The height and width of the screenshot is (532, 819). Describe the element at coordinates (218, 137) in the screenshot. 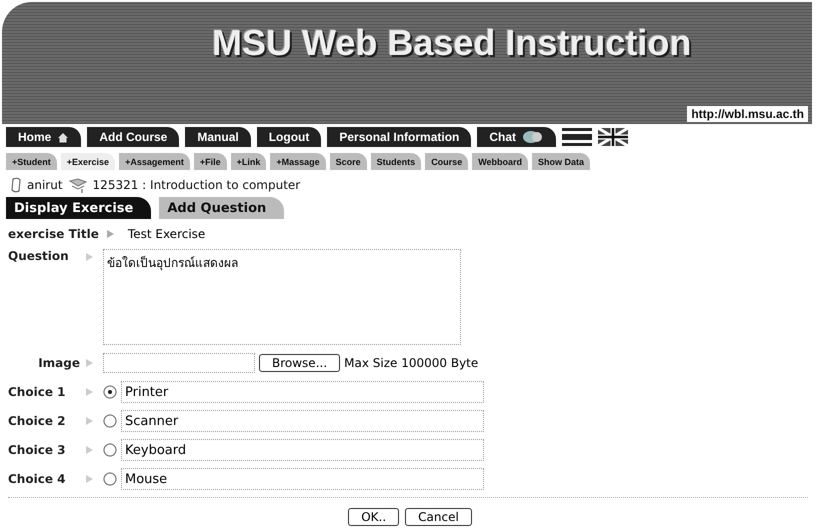

I see `nav-button: Manual` at that location.